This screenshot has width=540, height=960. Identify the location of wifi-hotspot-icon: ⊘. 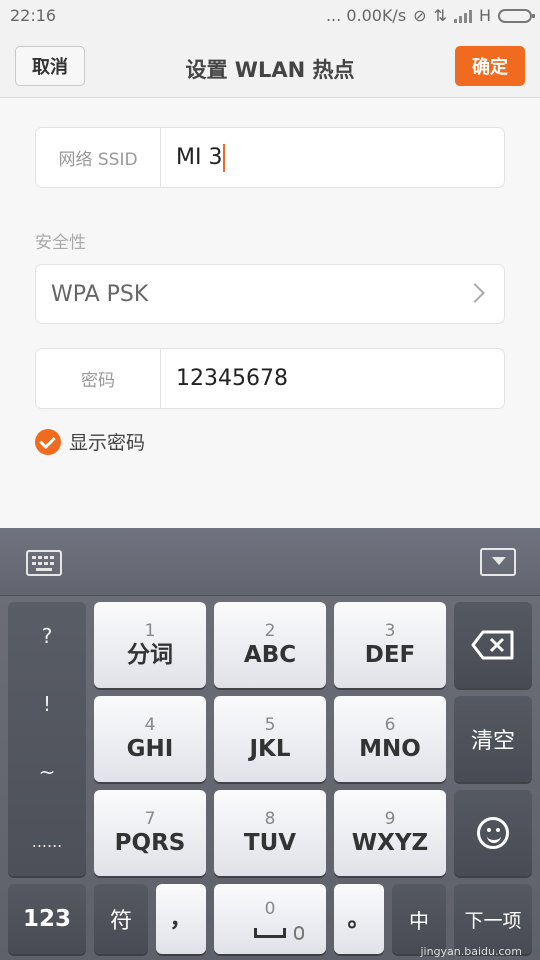
(420, 15).